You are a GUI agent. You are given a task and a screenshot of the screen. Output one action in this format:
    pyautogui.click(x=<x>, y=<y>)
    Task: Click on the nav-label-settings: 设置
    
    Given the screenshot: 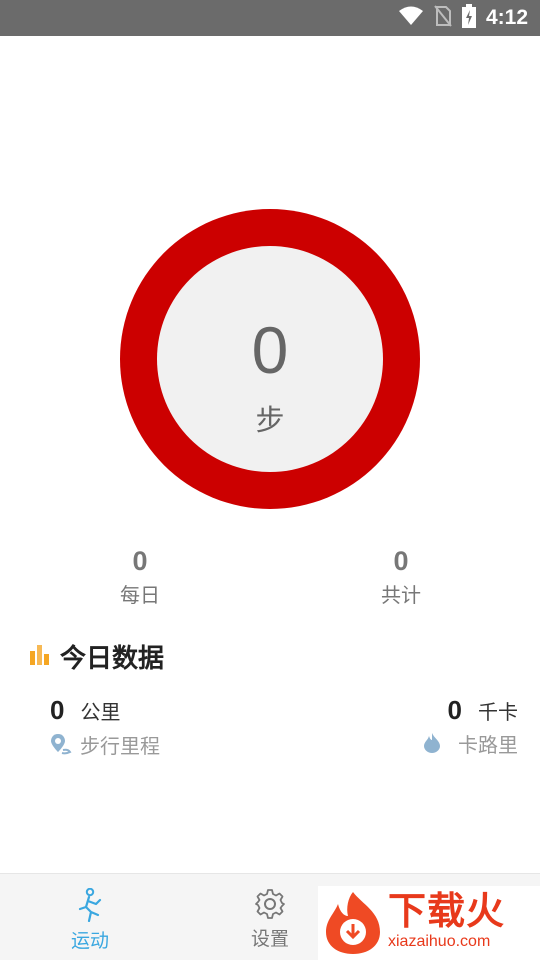 What is the action you would take?
    pyautogui.click(x=269, y=939)
    